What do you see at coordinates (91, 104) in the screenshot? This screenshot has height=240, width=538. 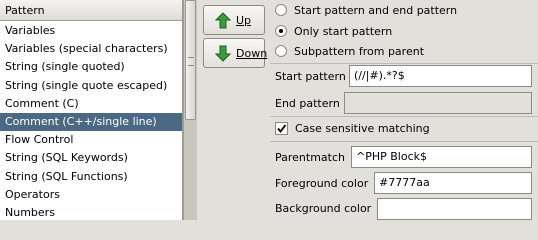 I see `list-item: Comment (C)` at bounding box center [91, 104].